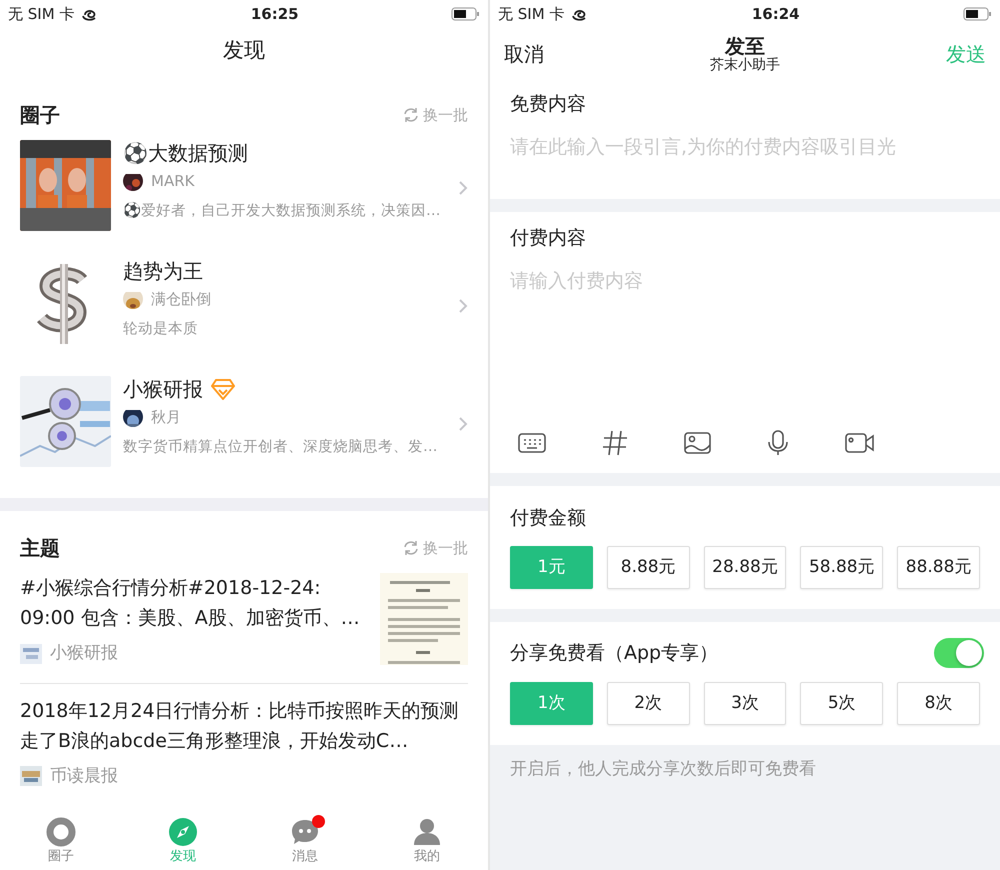 The width and height of the screenshot is (1000, 870). What do you see at coordinates (548, 518) in the screenshot?
I see `section-label: 付费金额` at bounding box center [548, 518].